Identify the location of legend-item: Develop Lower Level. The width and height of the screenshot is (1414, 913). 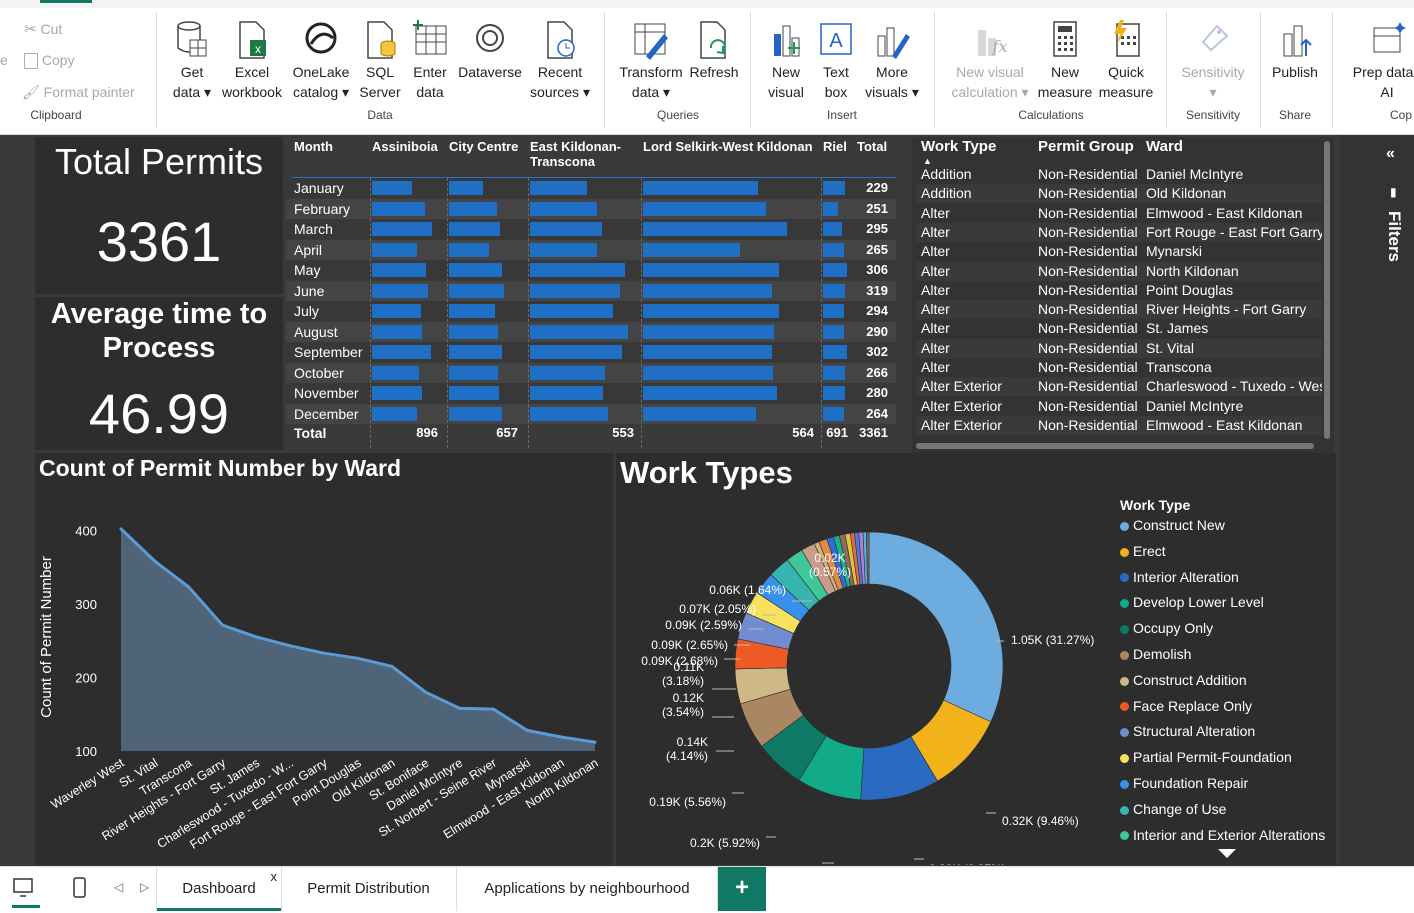
(1192, 602).